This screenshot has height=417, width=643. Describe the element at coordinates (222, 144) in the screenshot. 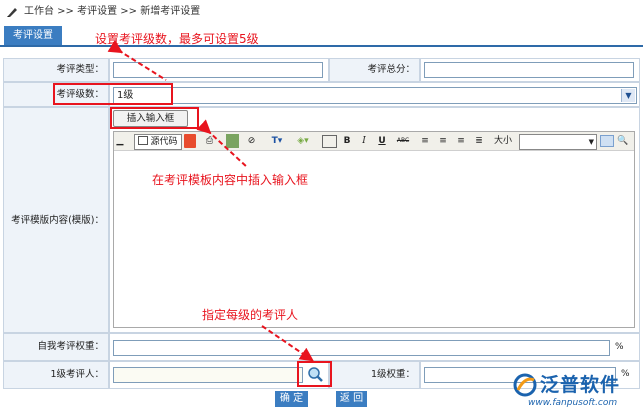

I see `arrow-insert` at that location.